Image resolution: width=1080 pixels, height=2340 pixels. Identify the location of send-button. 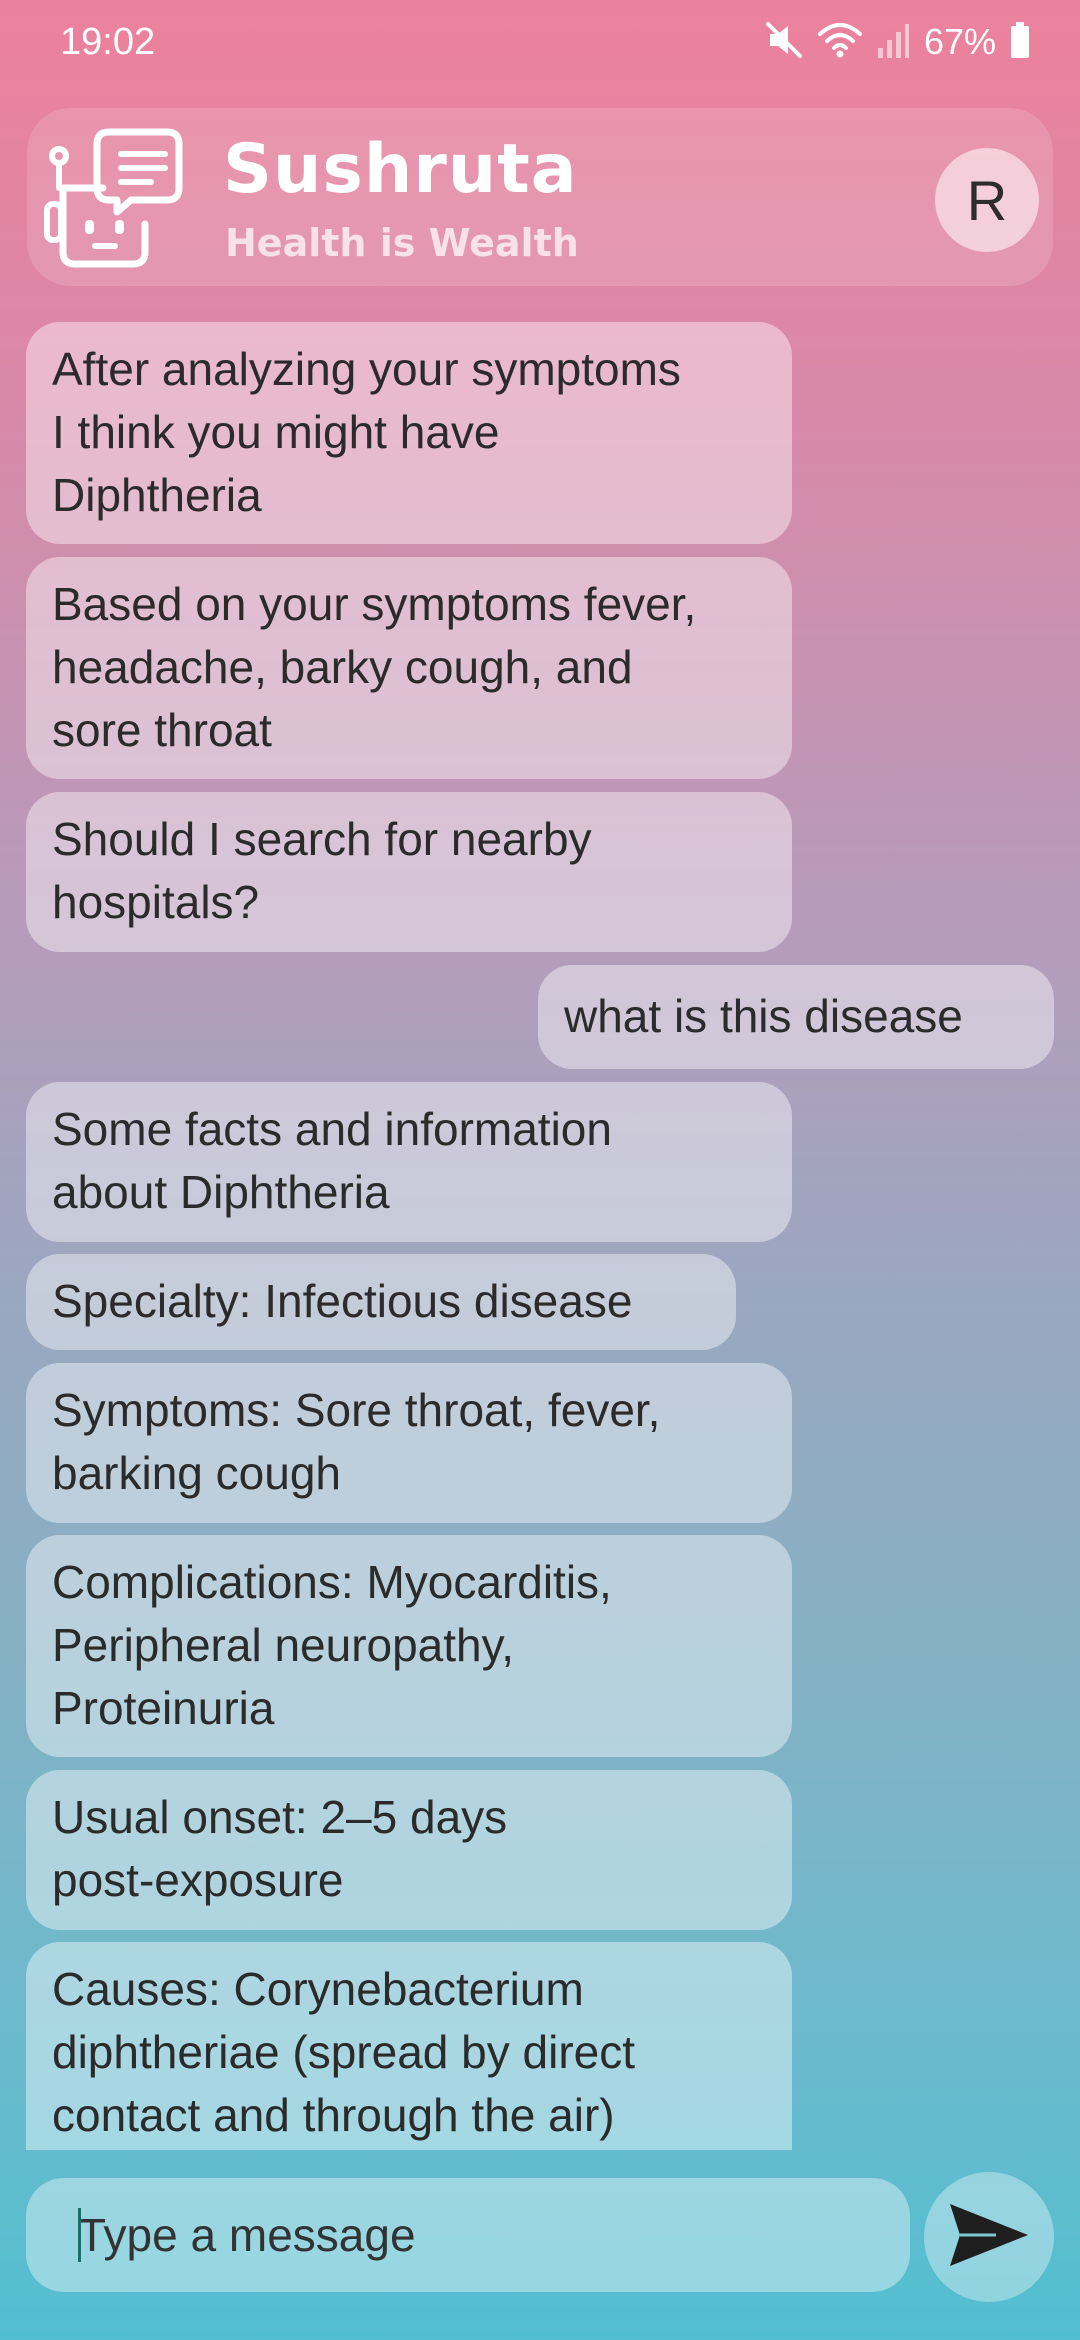
(989, 2237).